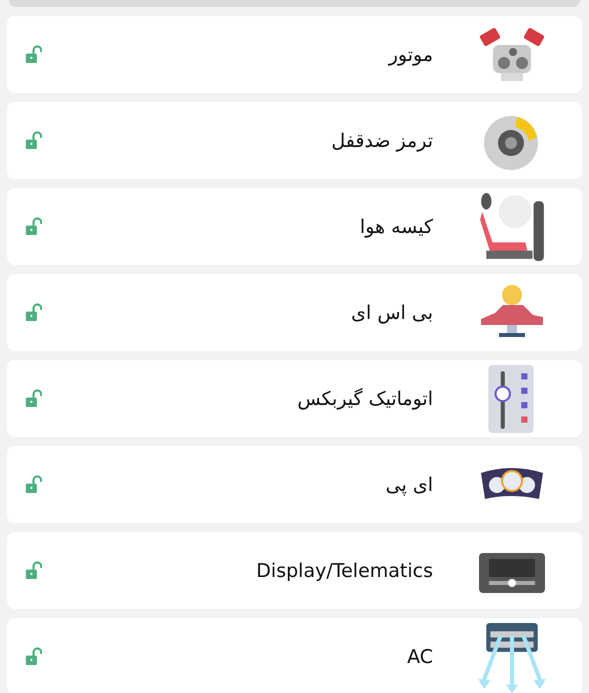  I want to click on list-item: Display/Telematics, so click(294, 570).